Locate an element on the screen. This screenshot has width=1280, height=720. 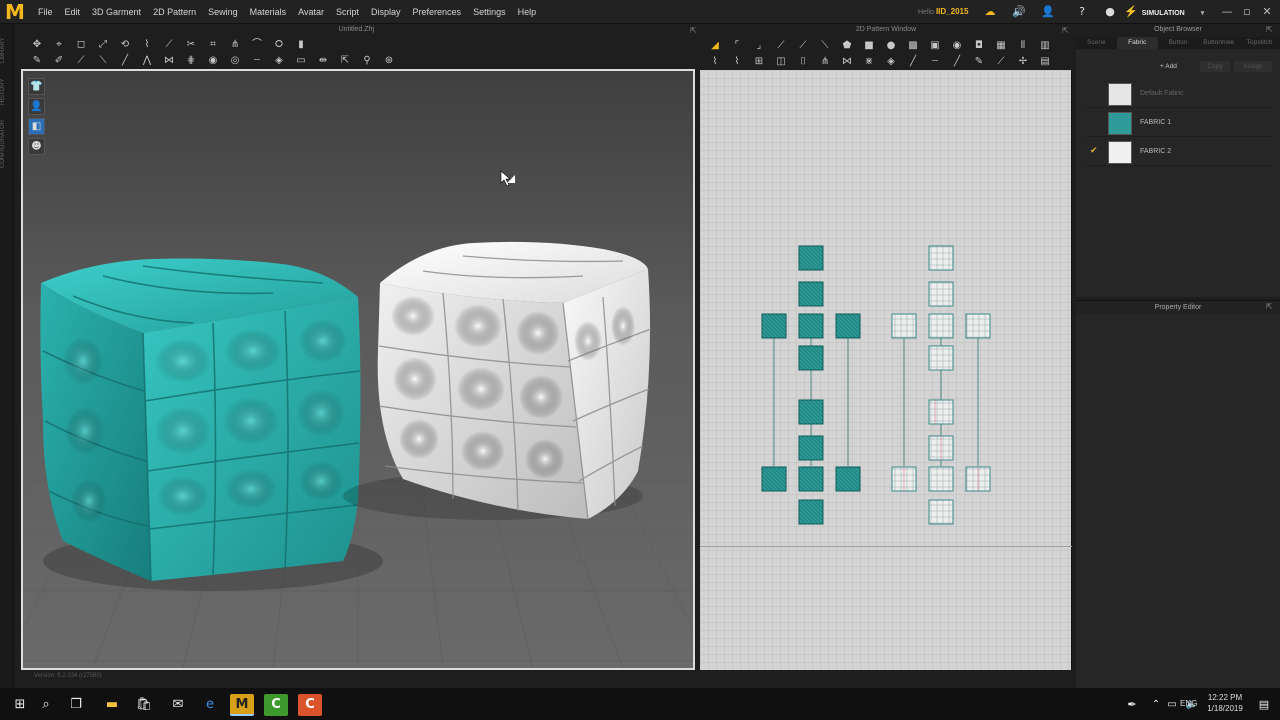
fold-icon: ⟲ is located at coordinates (125, 45).